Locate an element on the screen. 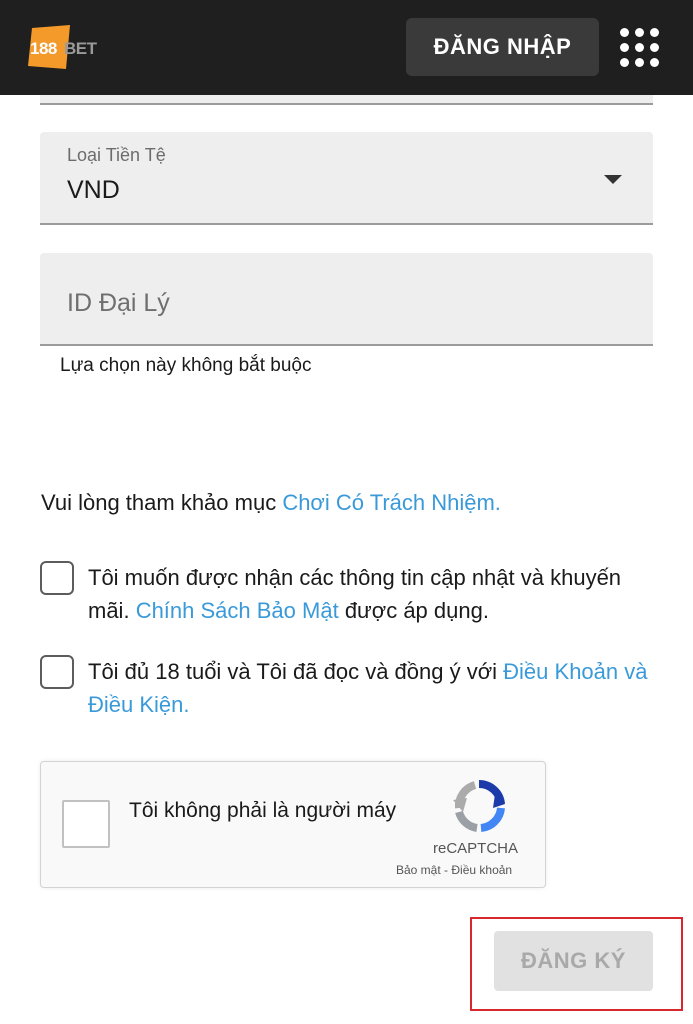  previous-field-bottom is located at coordinates (346, 100).